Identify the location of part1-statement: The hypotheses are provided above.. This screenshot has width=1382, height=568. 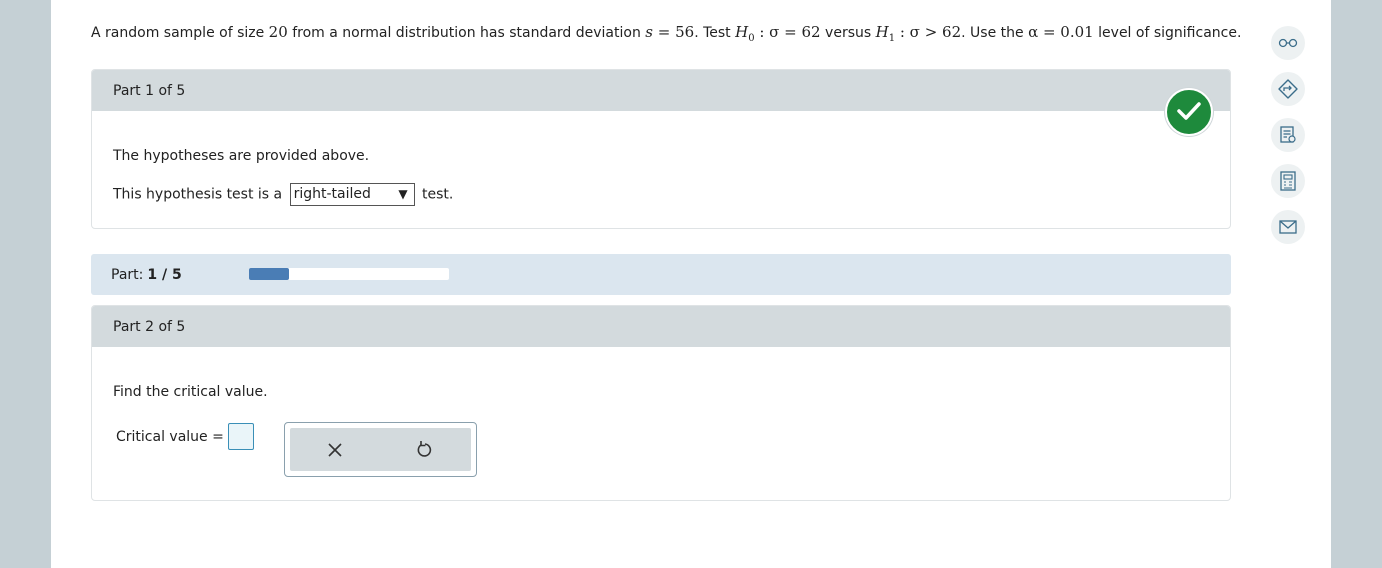
(241, 156).